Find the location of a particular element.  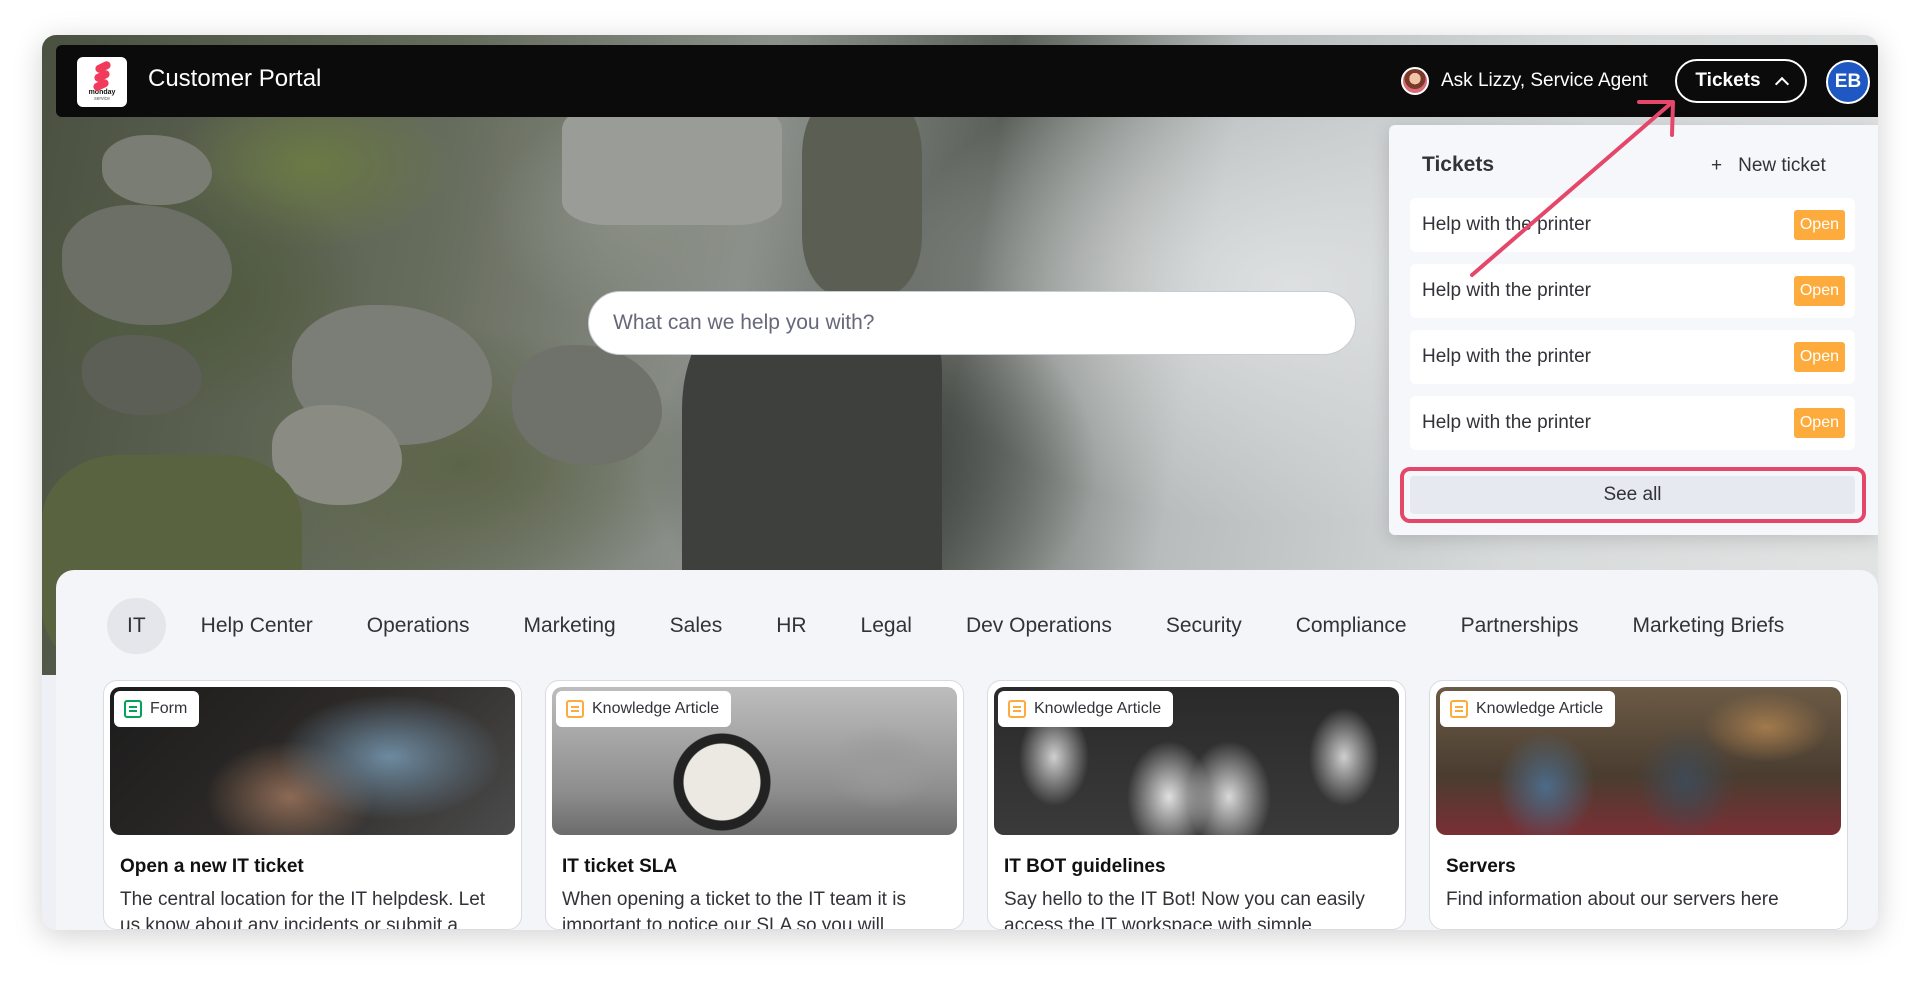

card-title: Open a new IT ticket is located at coordinates (212, 866).